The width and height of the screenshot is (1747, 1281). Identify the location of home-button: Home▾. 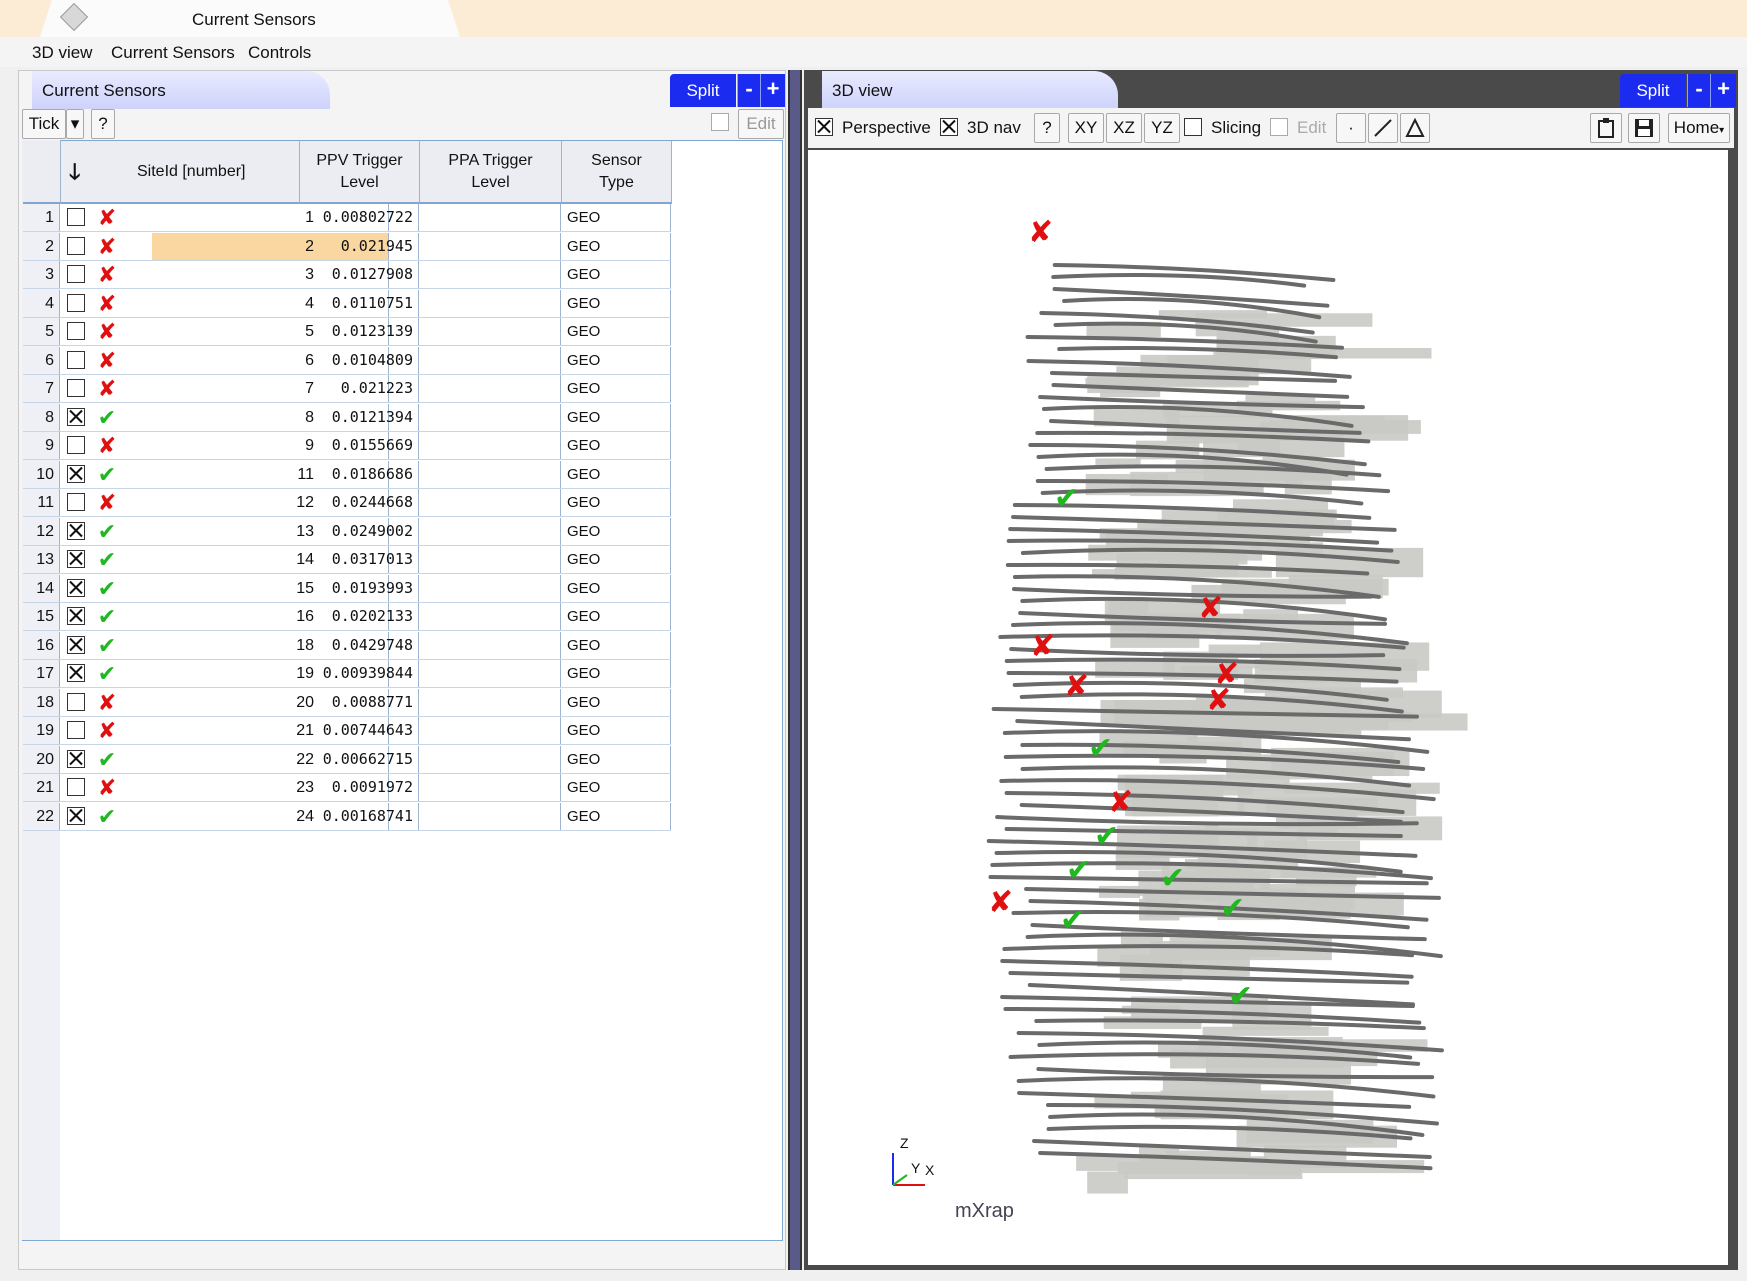
(1699, 128).